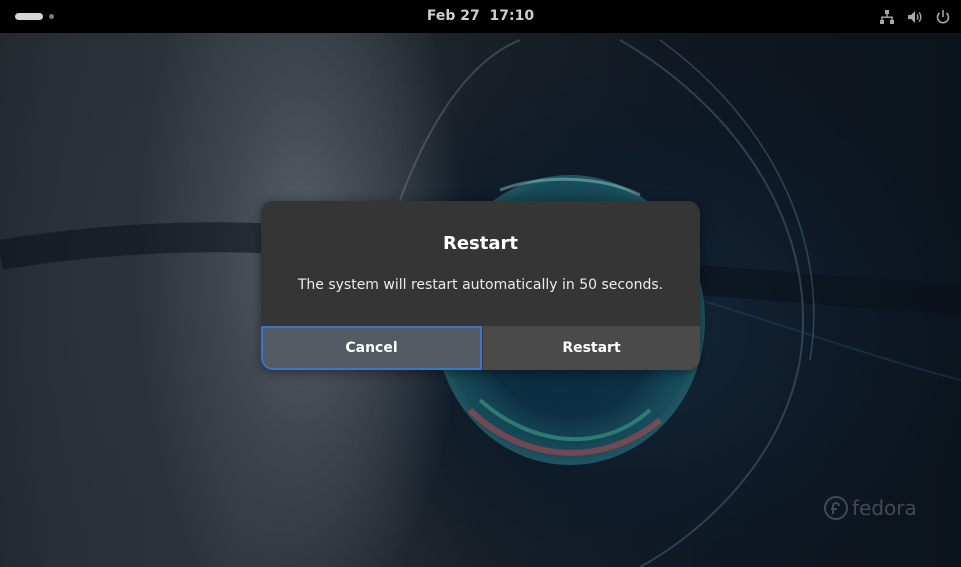 This screenshot has width=961, height=567. I want to click on fedora-wordmark: fedora, so click(884, 508).